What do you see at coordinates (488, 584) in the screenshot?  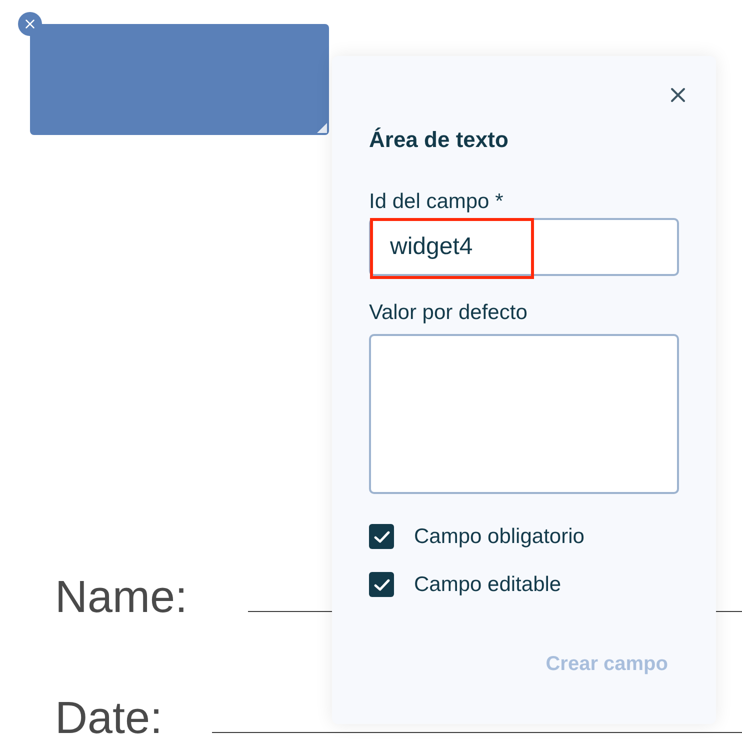 I see `checkbox-label: Campo editable` at bounding box center [488, 584].